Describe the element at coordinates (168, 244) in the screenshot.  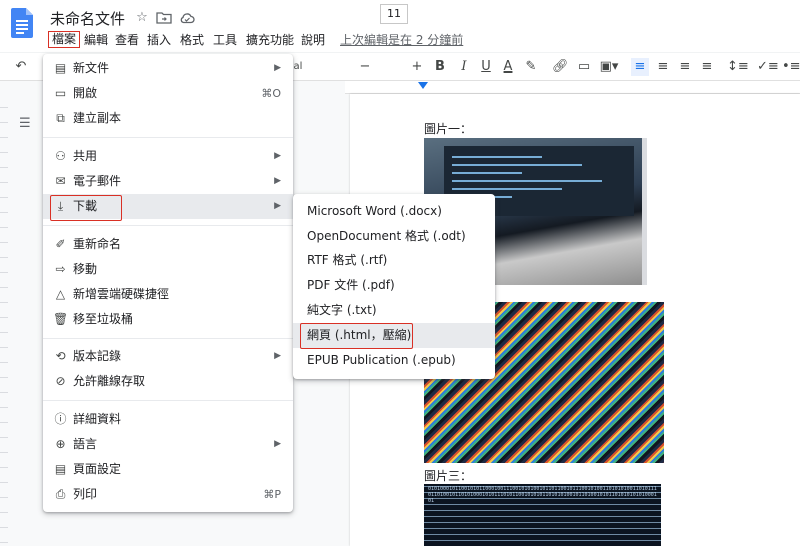
I see `menu-item-rename: ✐ 重新命名` at that location.